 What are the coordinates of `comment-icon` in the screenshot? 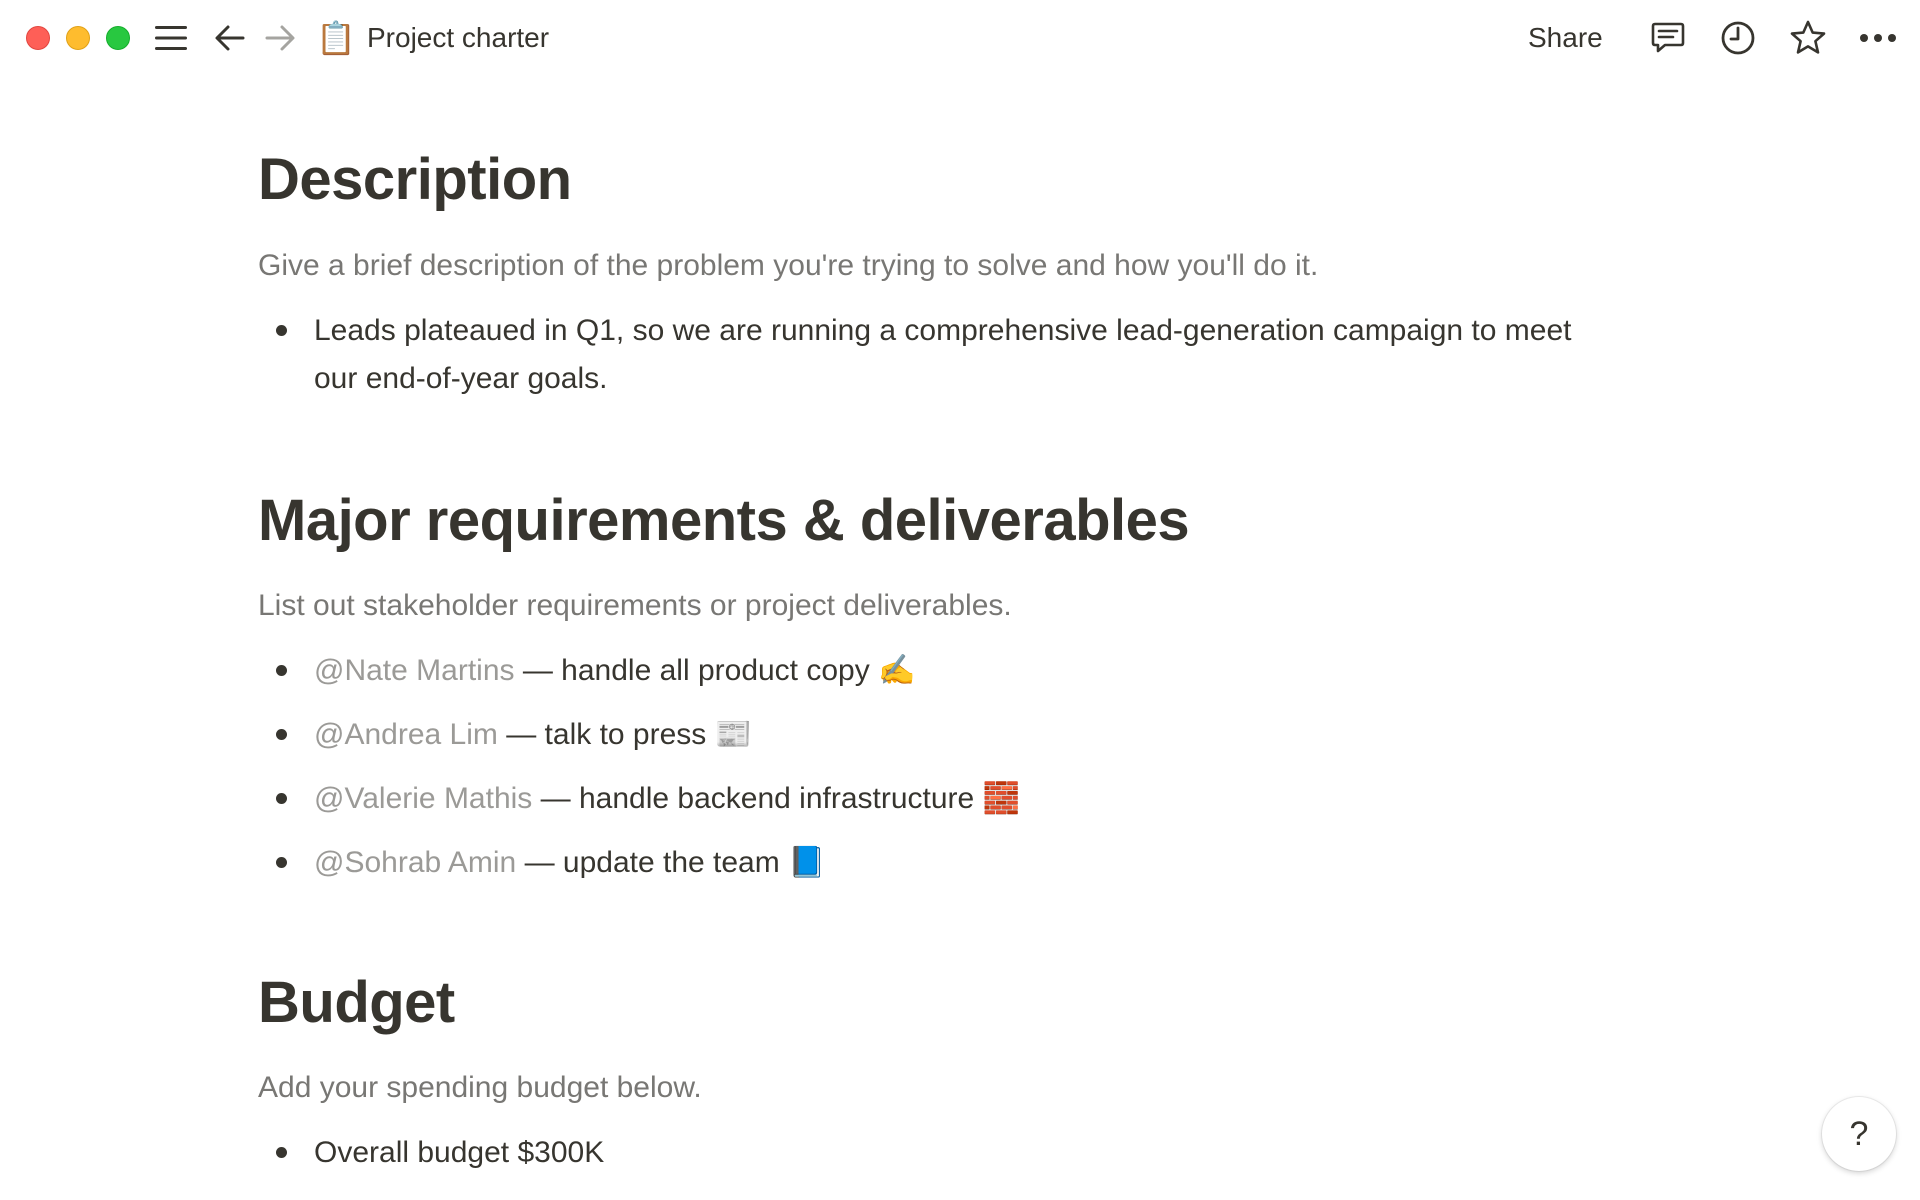 It's located at (1668, 38).